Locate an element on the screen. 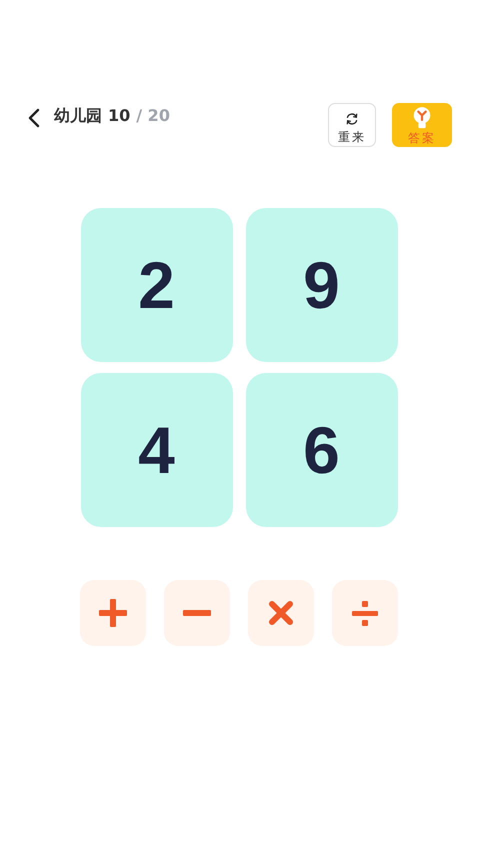 The width and height of the screenshot is (478, 850). level-total: / 20 is located at coordinates (153, 115).